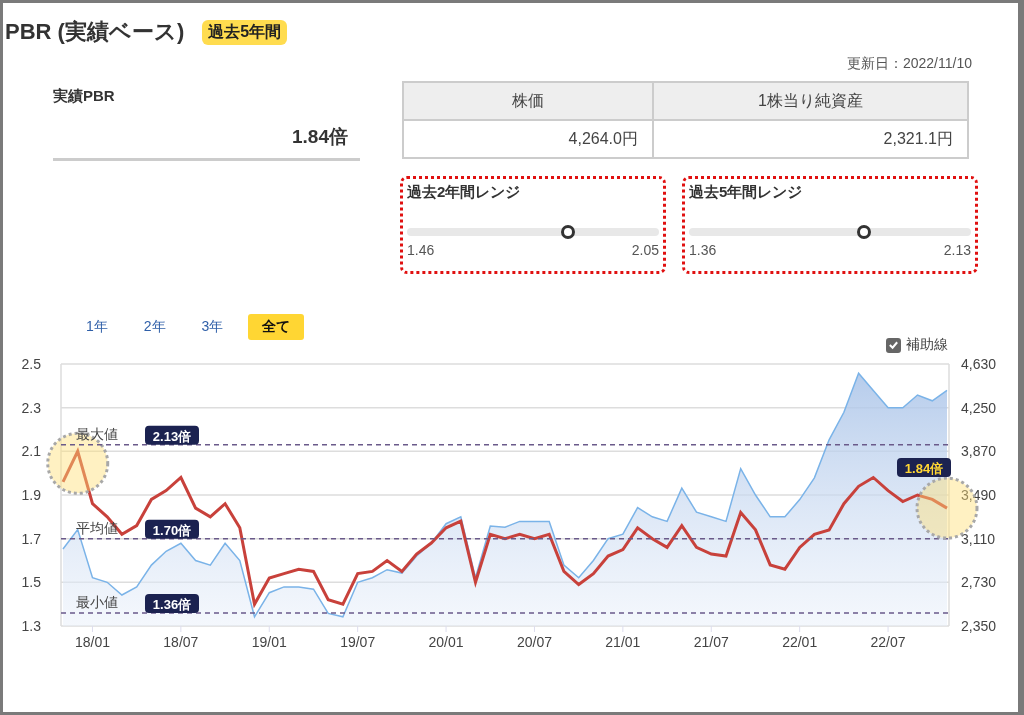 This screenshot has height=715, width=1024. I want to click on page-title: PBR (実績ベース), so click(95, 32).